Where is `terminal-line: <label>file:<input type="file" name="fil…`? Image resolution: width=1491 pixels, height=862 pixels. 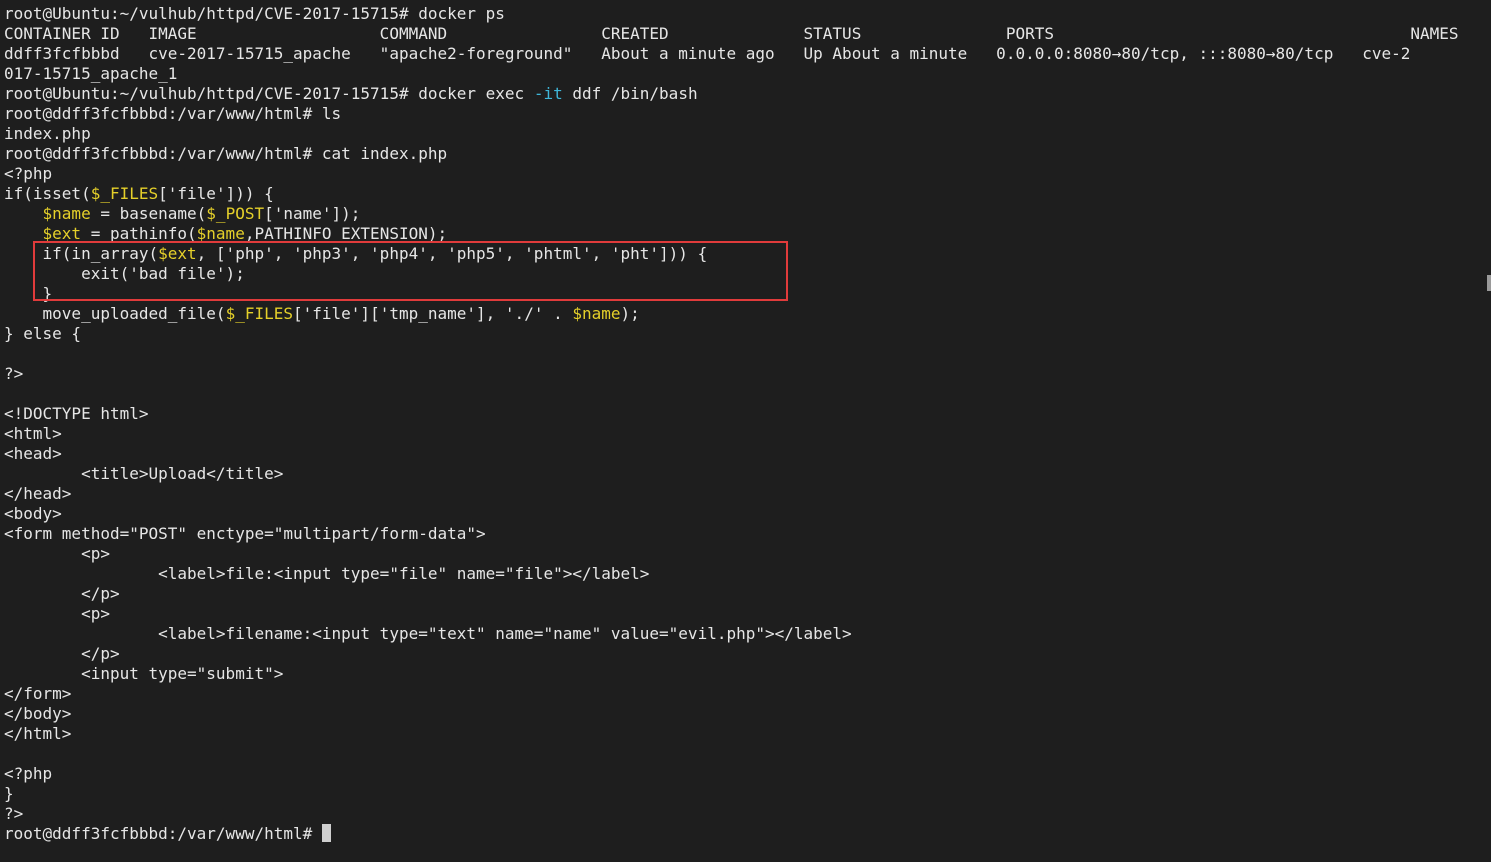 terminal-line: <label>file:<input type="file" name="fil… is located at coordinates (747, 574).